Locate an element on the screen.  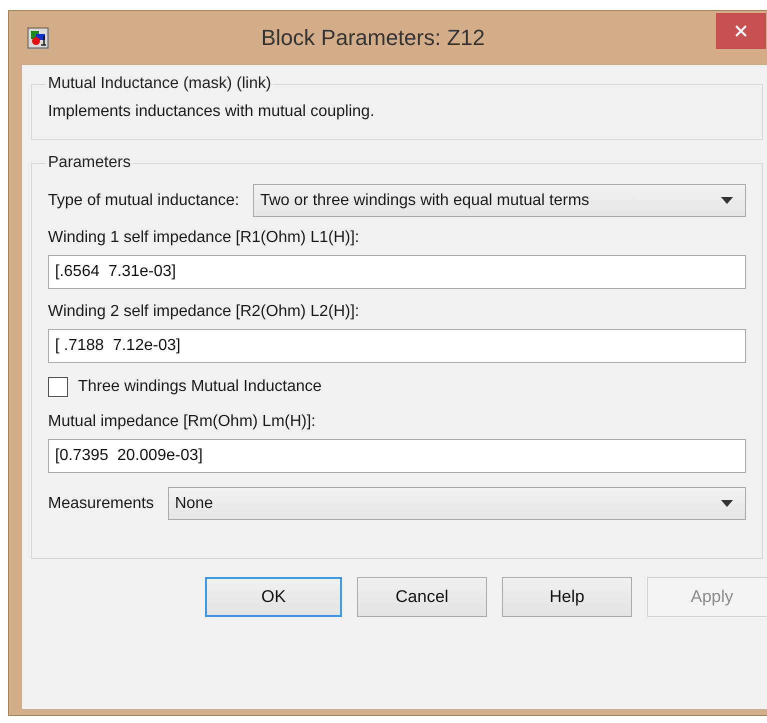
close-icon is located at coordinates (741, 31).